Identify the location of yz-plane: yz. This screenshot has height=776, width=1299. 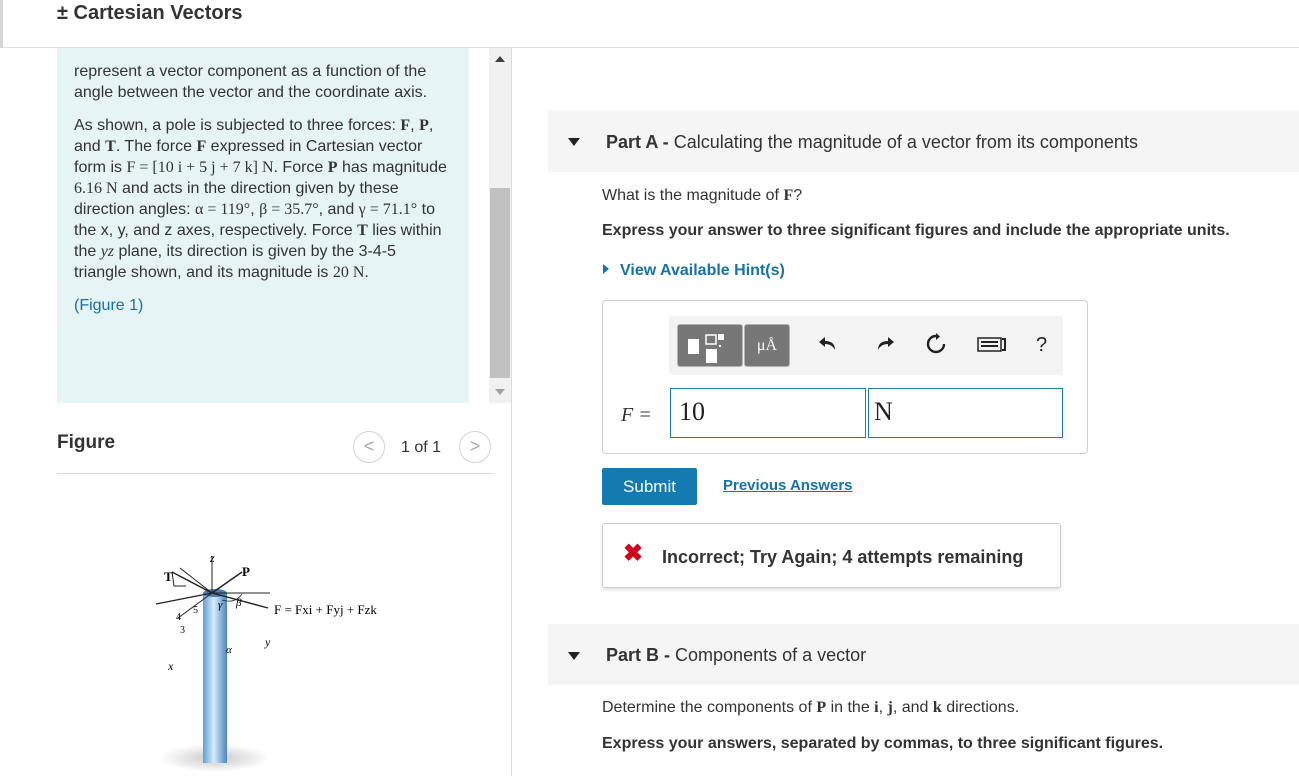
(107, 251).